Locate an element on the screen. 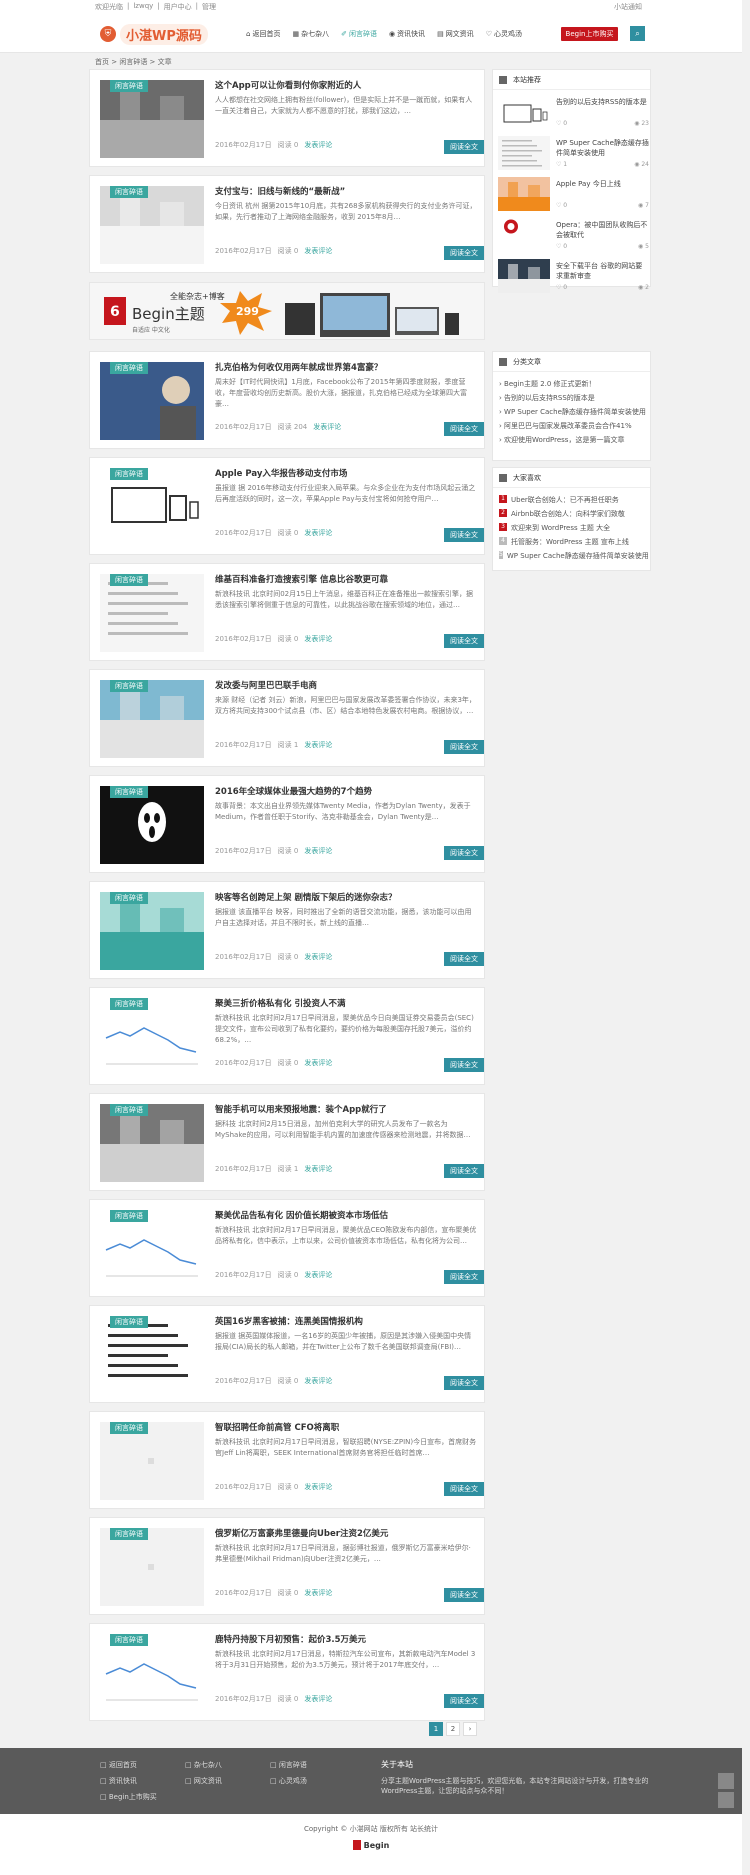 Image resolution: width=750 pixels, height=1875 pixels. featured-item: WP Super Cache静态缓存插件简单安装使用 ♡ 1 ◉ 24 is located at coordinates (573, 154).